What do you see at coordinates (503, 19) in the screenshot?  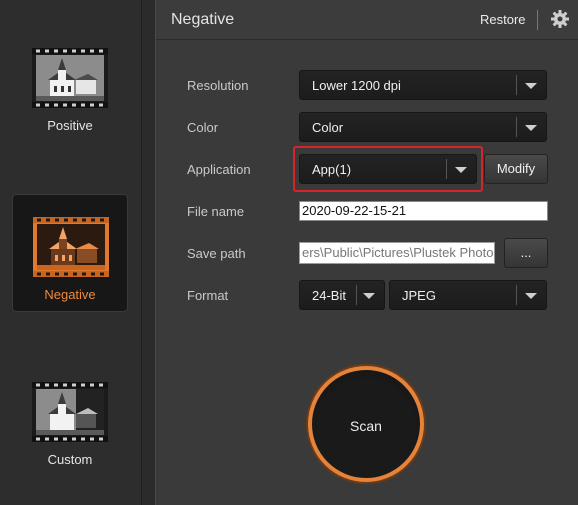 I see `restore-button: Restore` at bounding box center [503, 19].